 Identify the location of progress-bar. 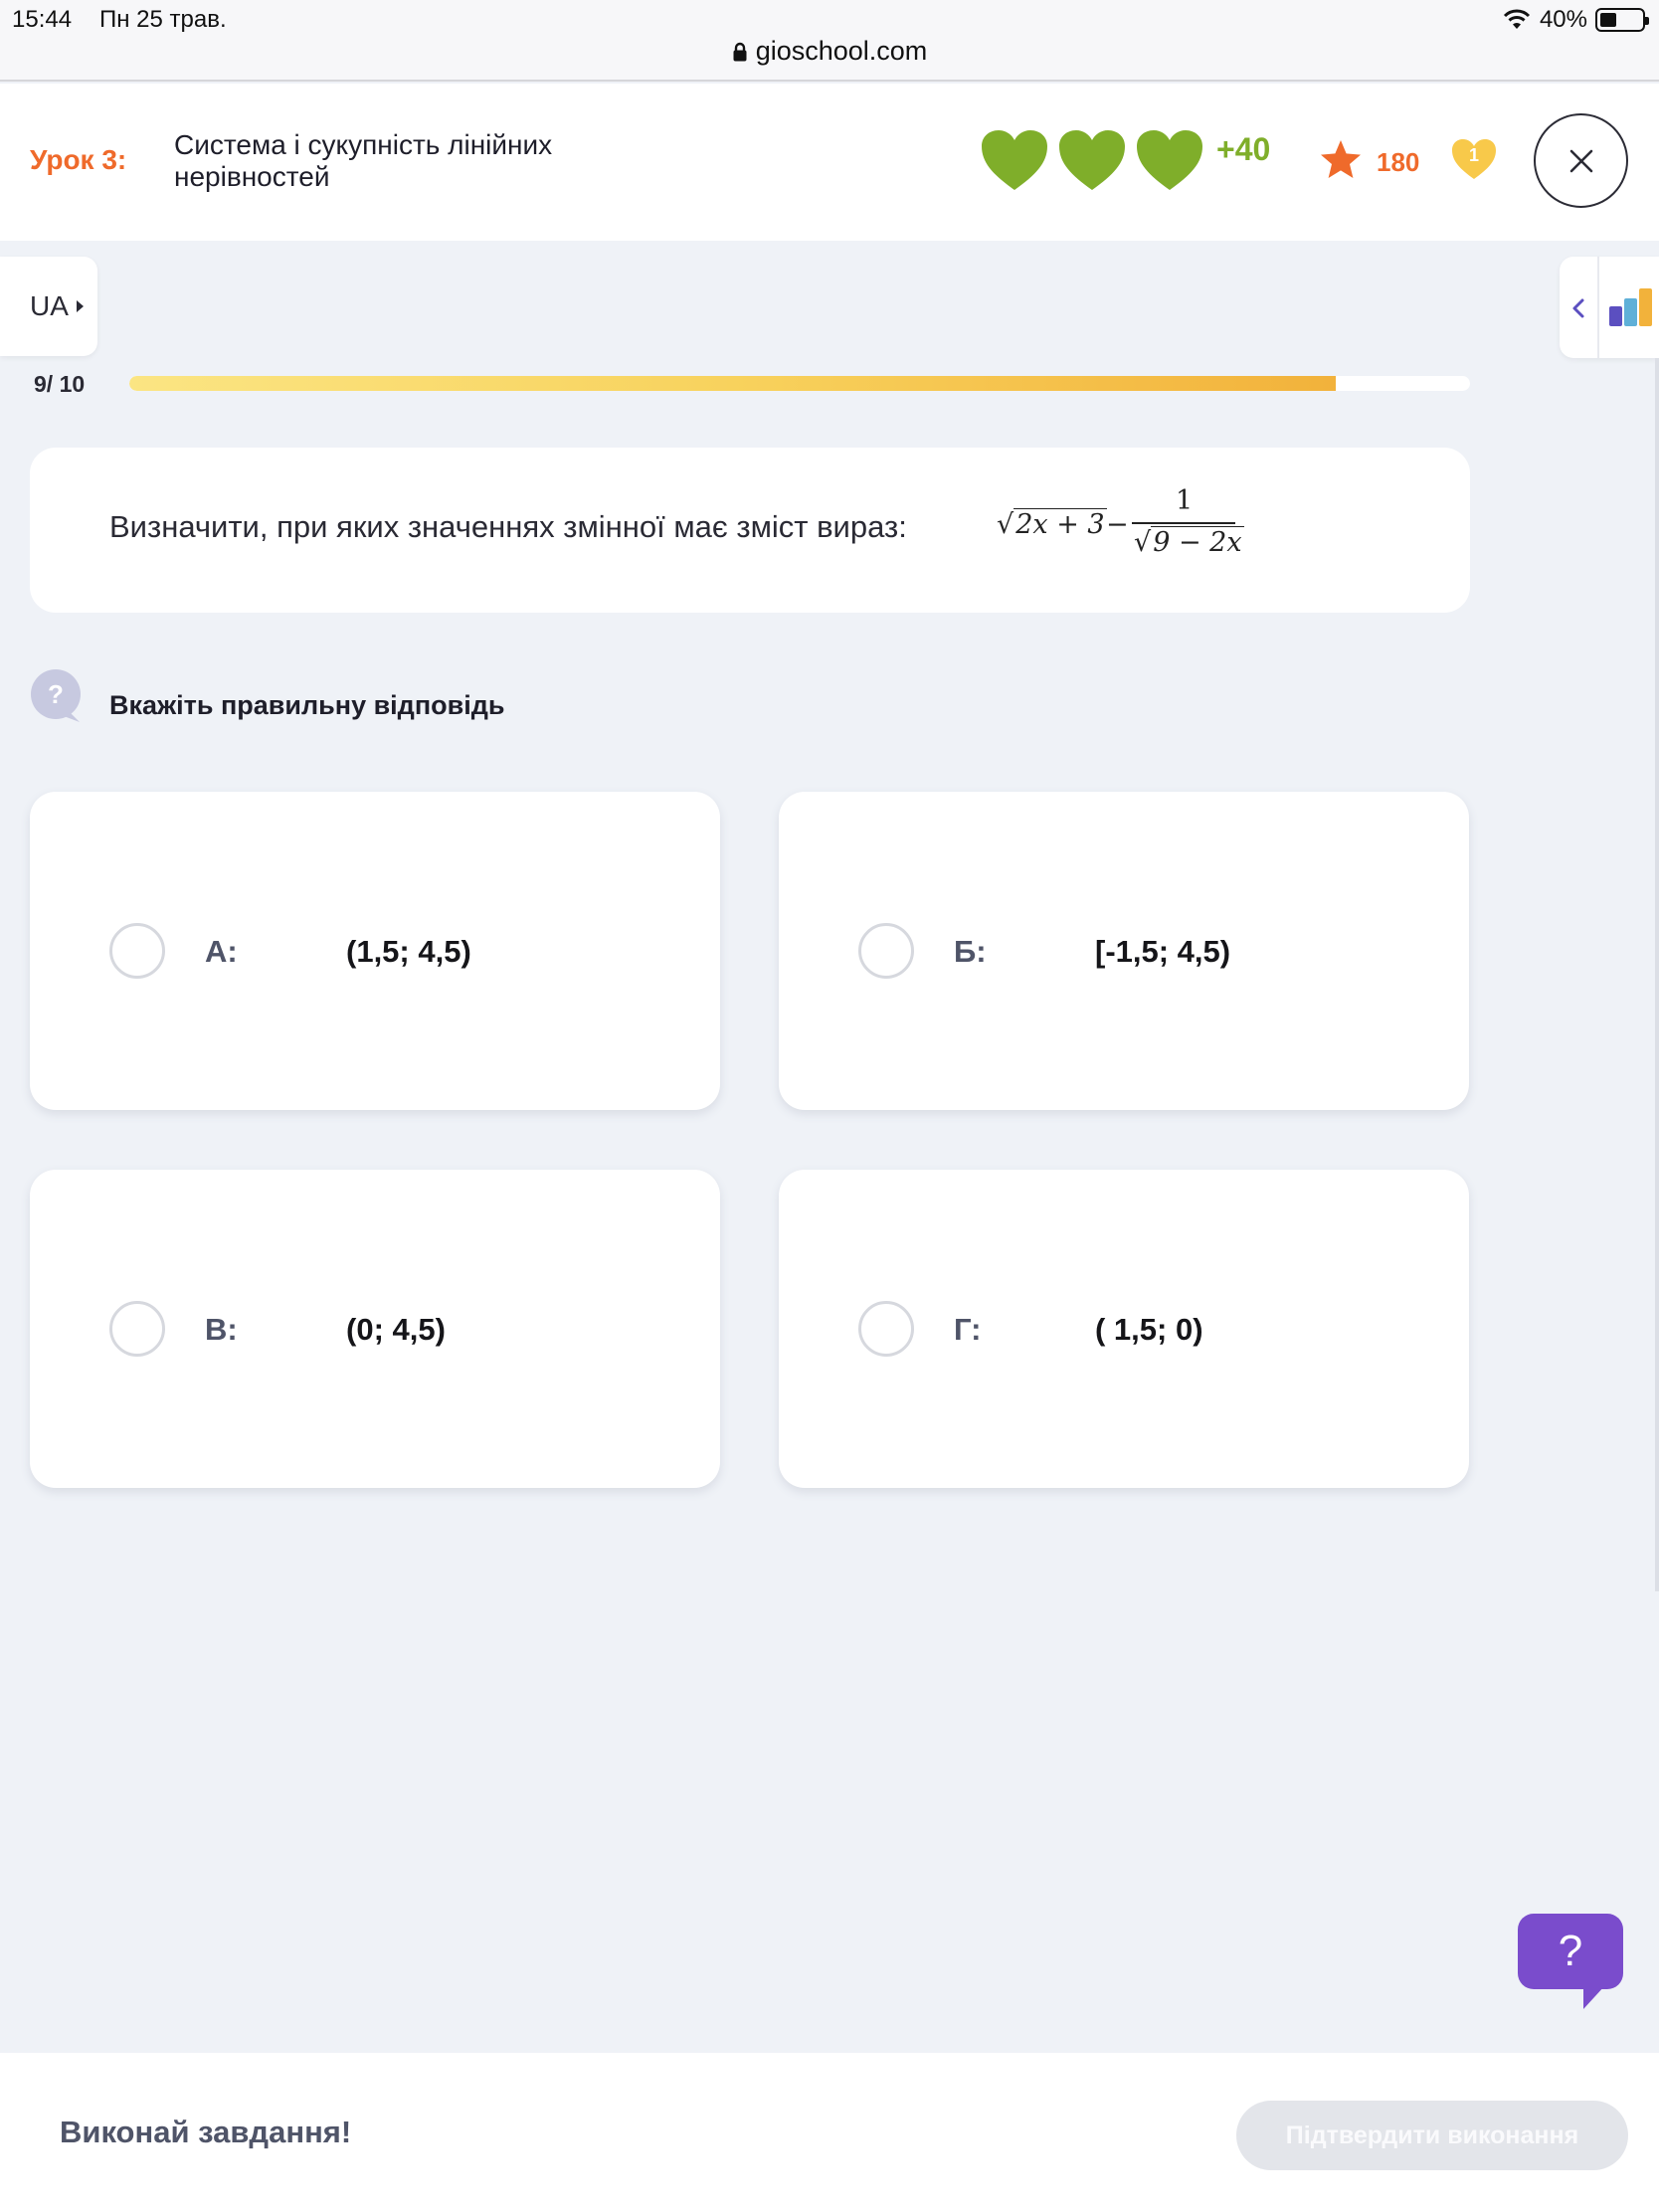
(799, 383).